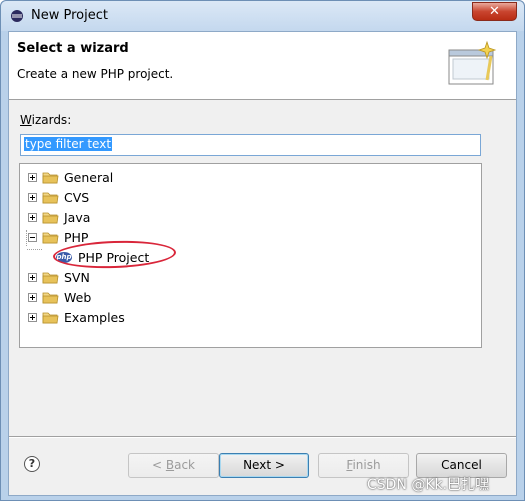  What do you see at coordinates (494, 11) in the screenshot?
I see `close-button: ✕` at bounding box center [494, 11].